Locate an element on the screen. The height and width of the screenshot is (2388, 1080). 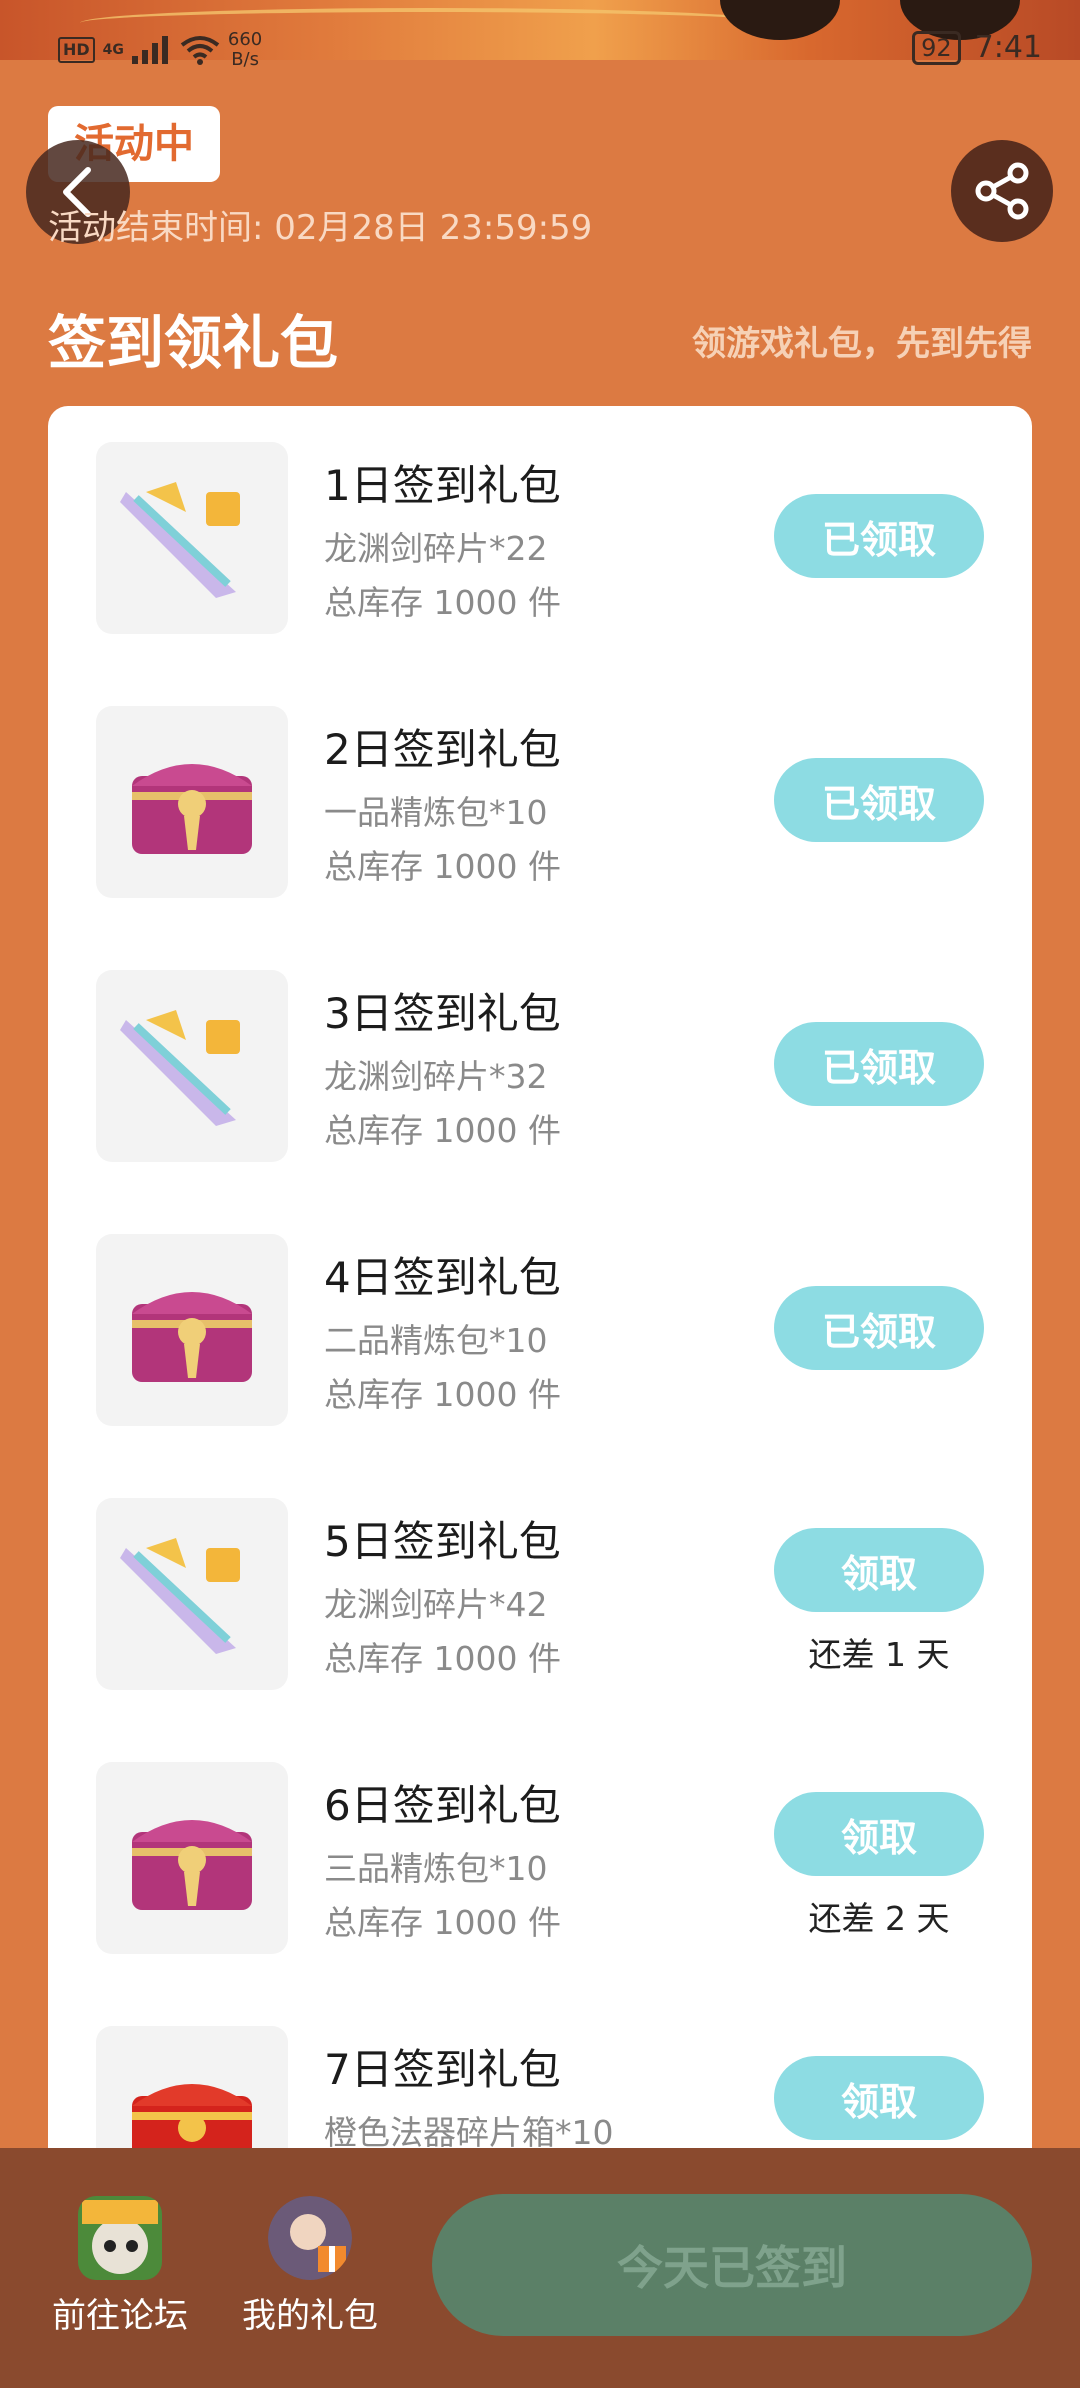
share-icon is located at coordinates (1002, 191).